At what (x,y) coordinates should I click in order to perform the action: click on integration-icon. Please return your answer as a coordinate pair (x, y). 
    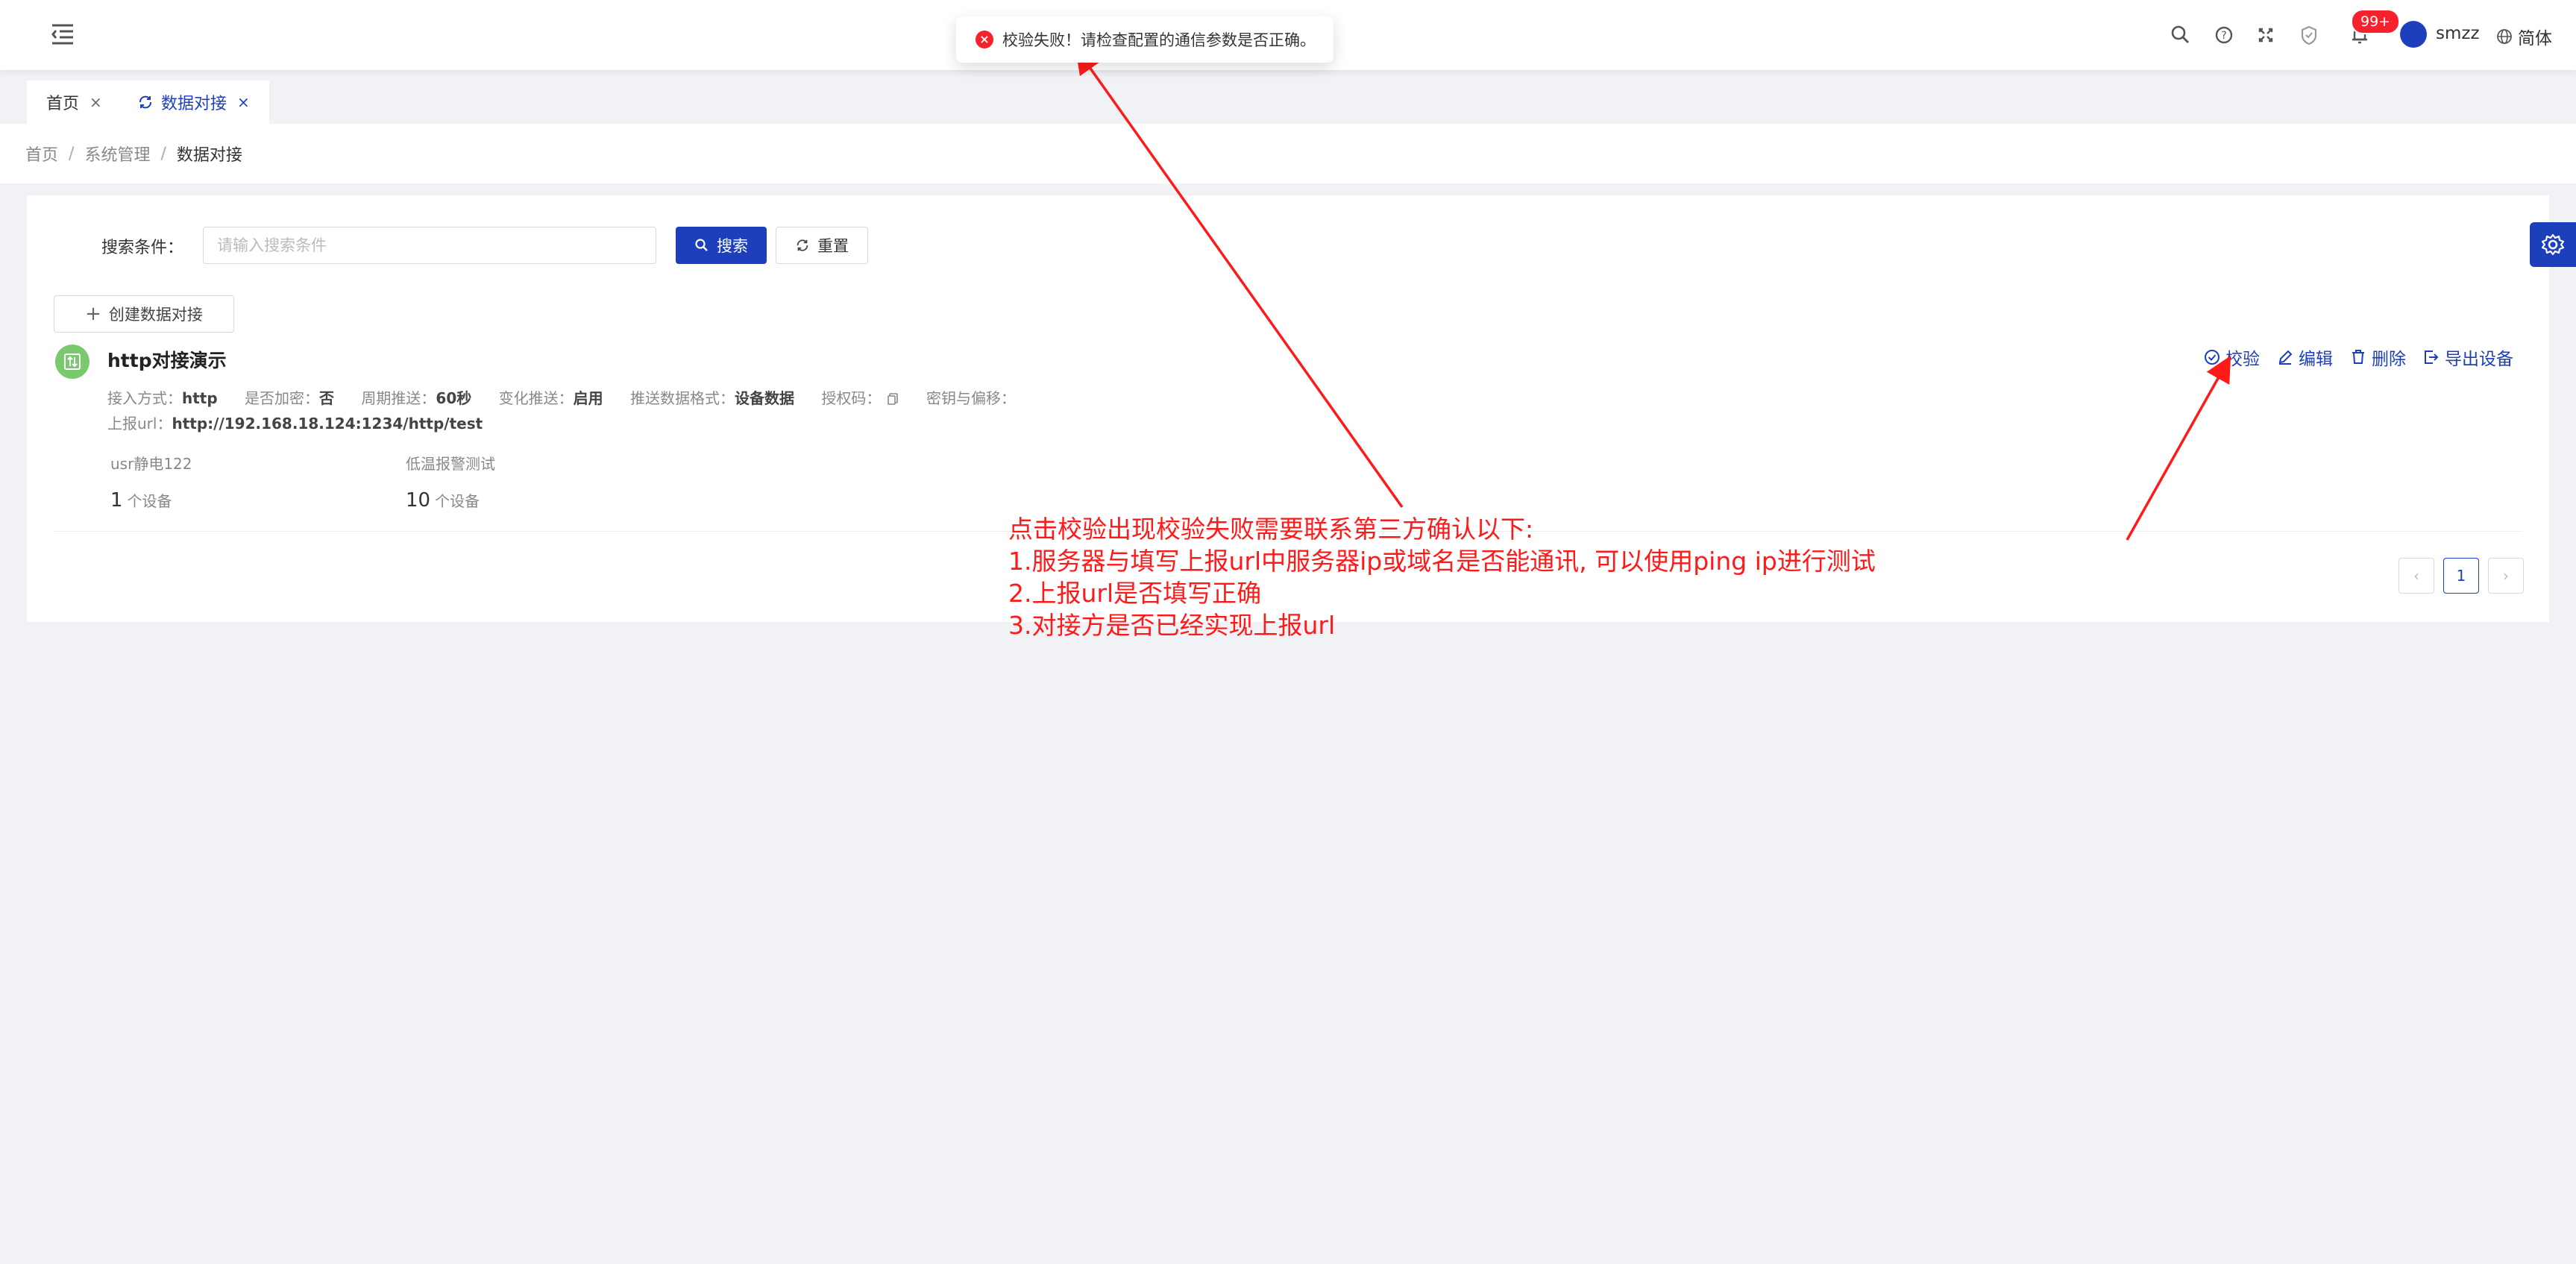
    Looking at the image, I should click on (72, 362).